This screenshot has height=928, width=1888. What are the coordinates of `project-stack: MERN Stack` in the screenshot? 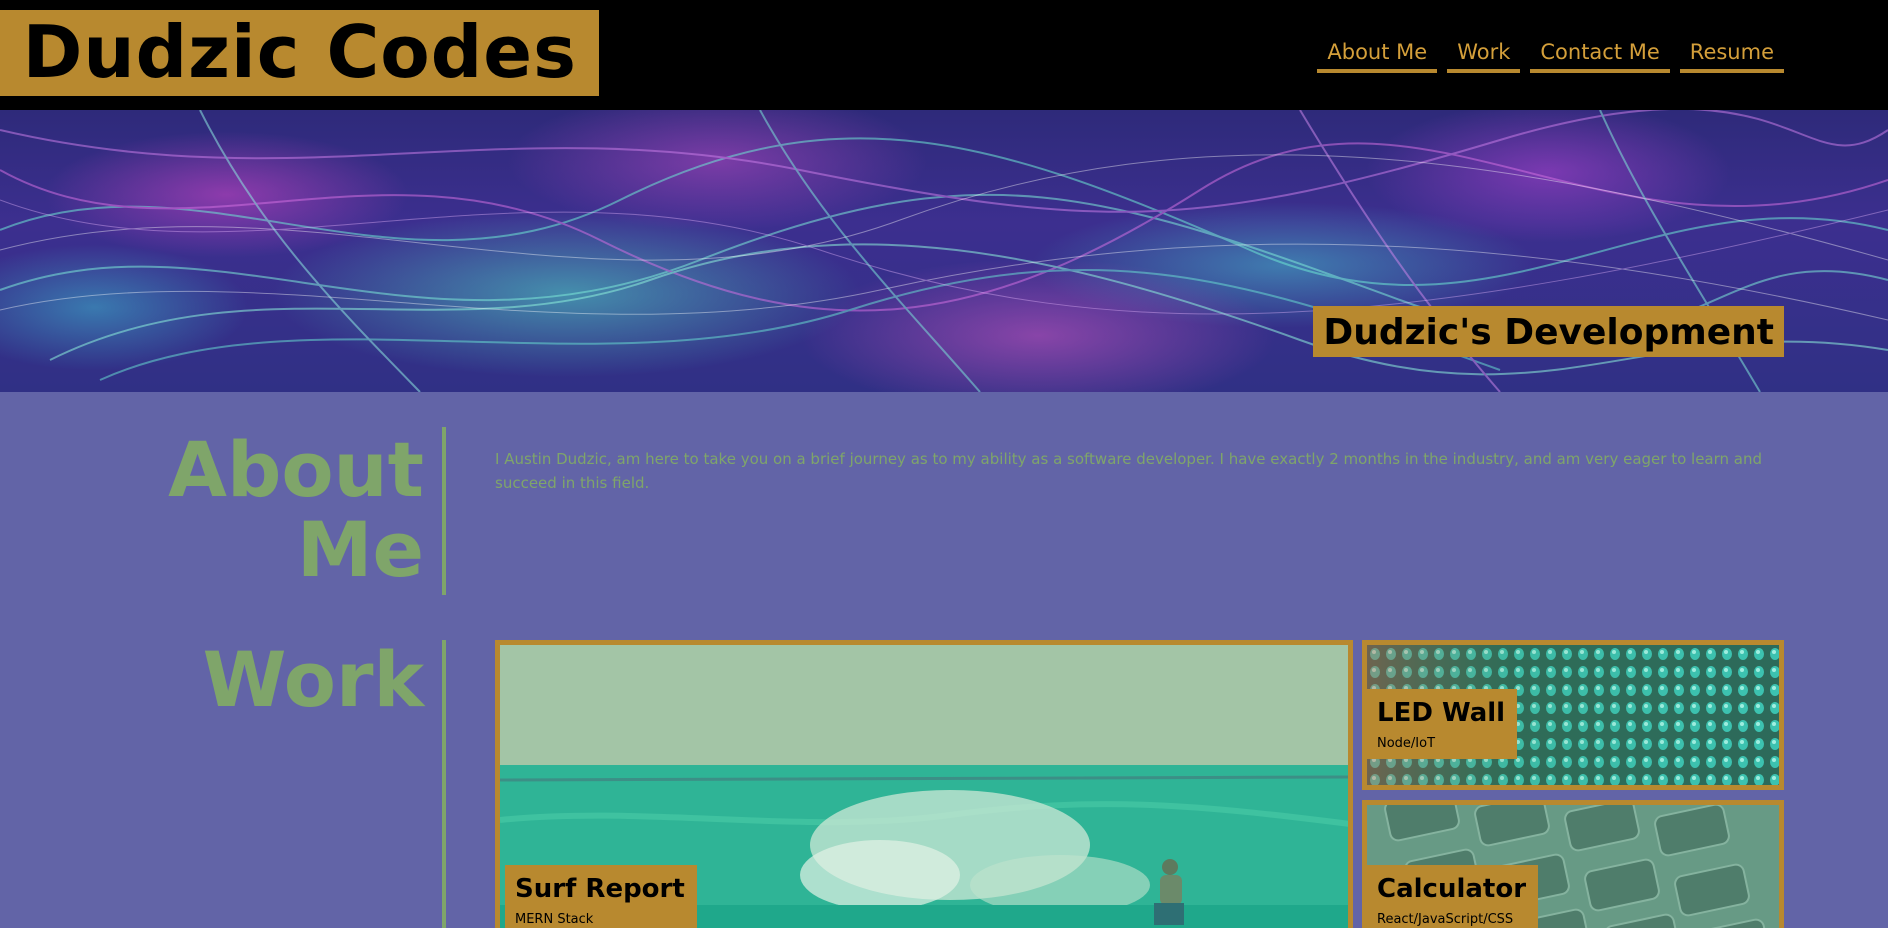 It's located at (554, 919).